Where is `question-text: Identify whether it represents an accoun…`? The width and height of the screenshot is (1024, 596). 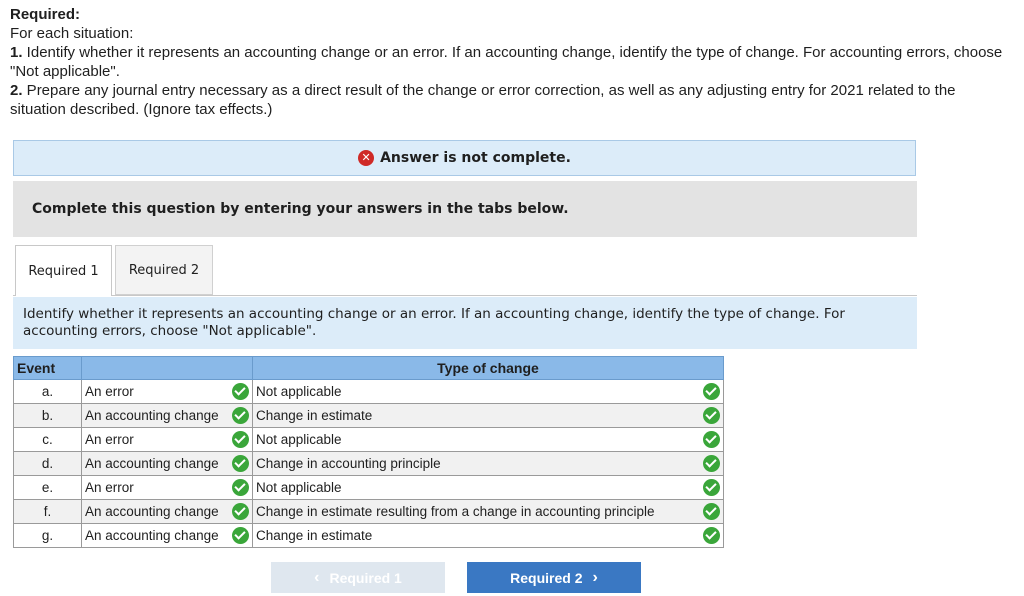
question-text: Identify whether it represents an accoun… is located at coordinates (434, 322).